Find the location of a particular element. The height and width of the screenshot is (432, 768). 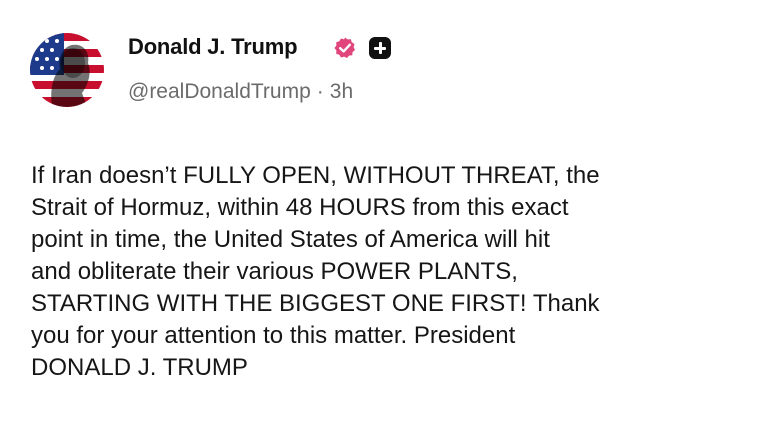

post-timestamp: 3h is located at coordinates (341, 91).